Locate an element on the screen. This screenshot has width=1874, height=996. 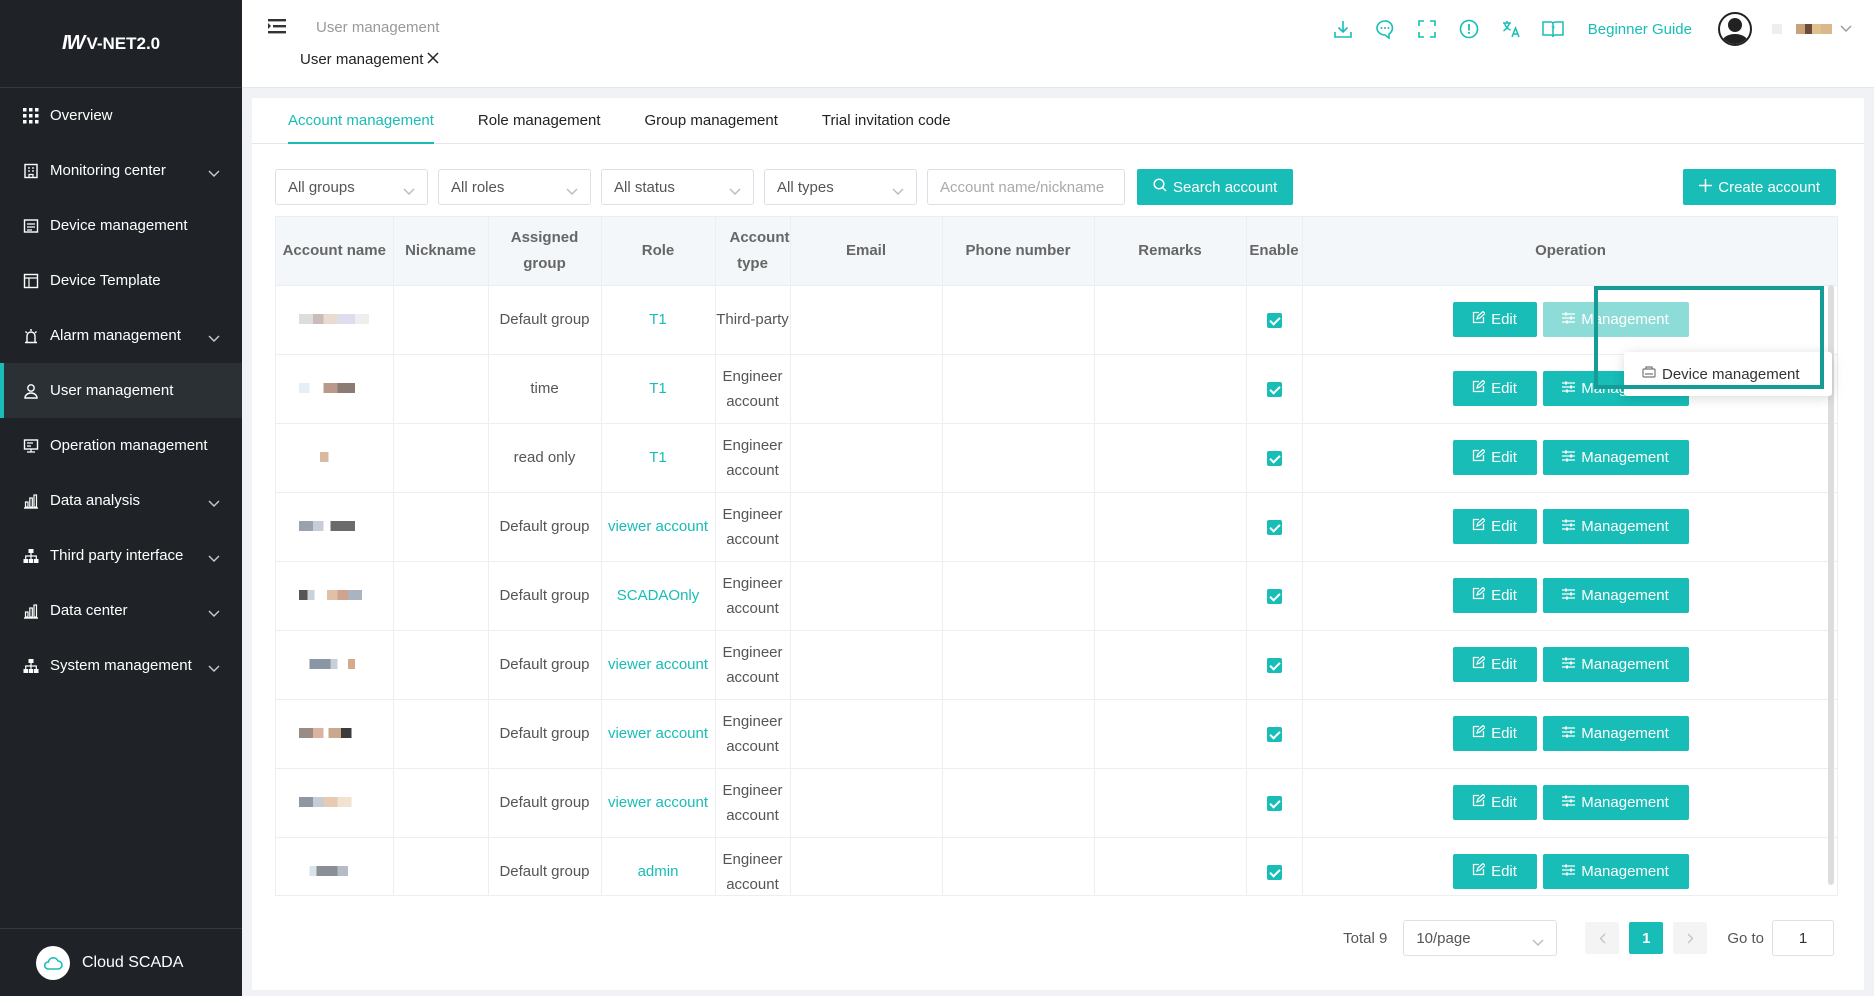
sidebar-footer: Cloud SCADA is located at coordinates (121, 962).